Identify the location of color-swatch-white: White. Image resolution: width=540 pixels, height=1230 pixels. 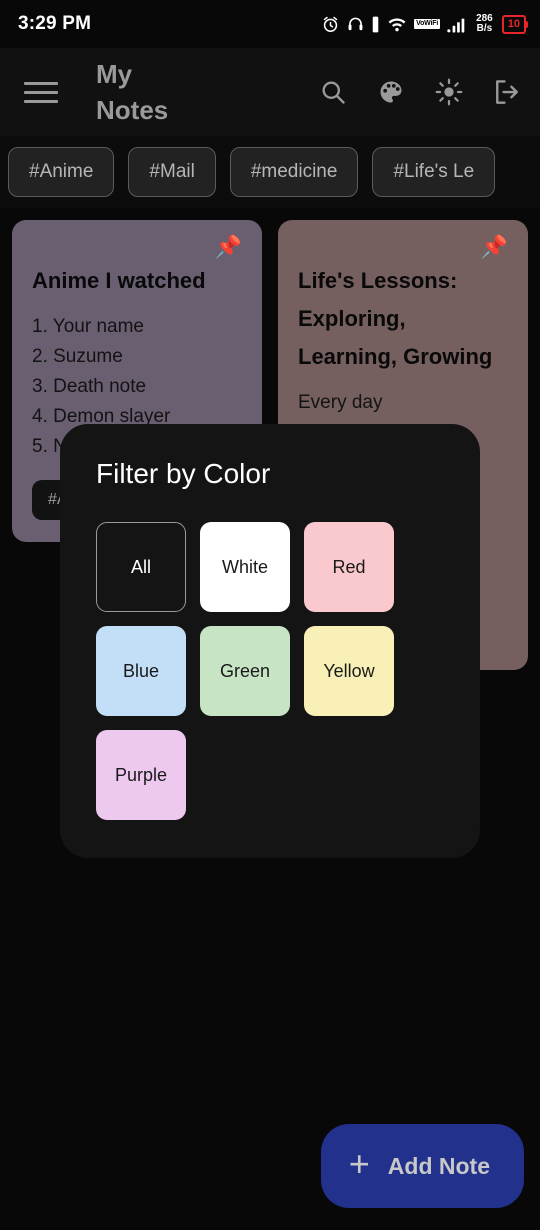
(245, 567).